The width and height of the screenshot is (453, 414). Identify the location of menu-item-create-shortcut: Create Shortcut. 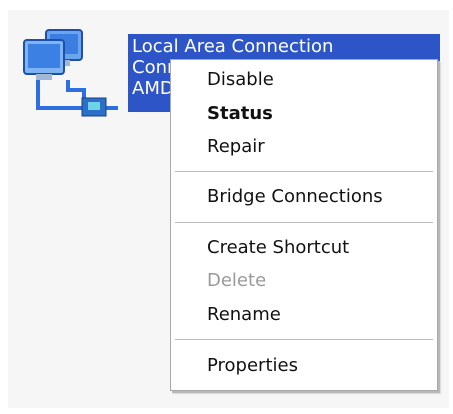
(304, 248).